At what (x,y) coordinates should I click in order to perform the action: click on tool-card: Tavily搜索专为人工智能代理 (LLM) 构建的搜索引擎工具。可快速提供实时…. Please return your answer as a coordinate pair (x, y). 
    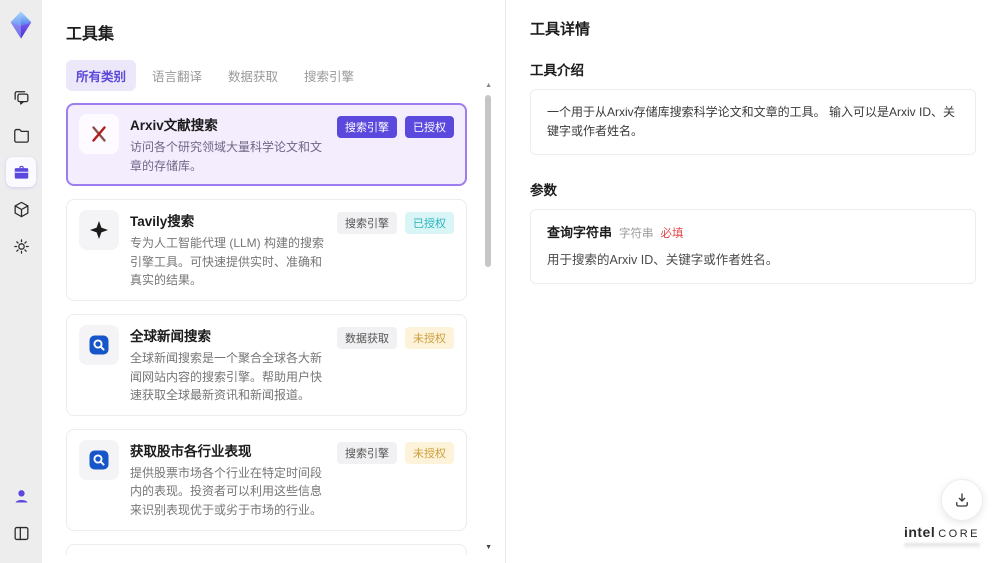
    Looking at the image, I should click on (266, 250).